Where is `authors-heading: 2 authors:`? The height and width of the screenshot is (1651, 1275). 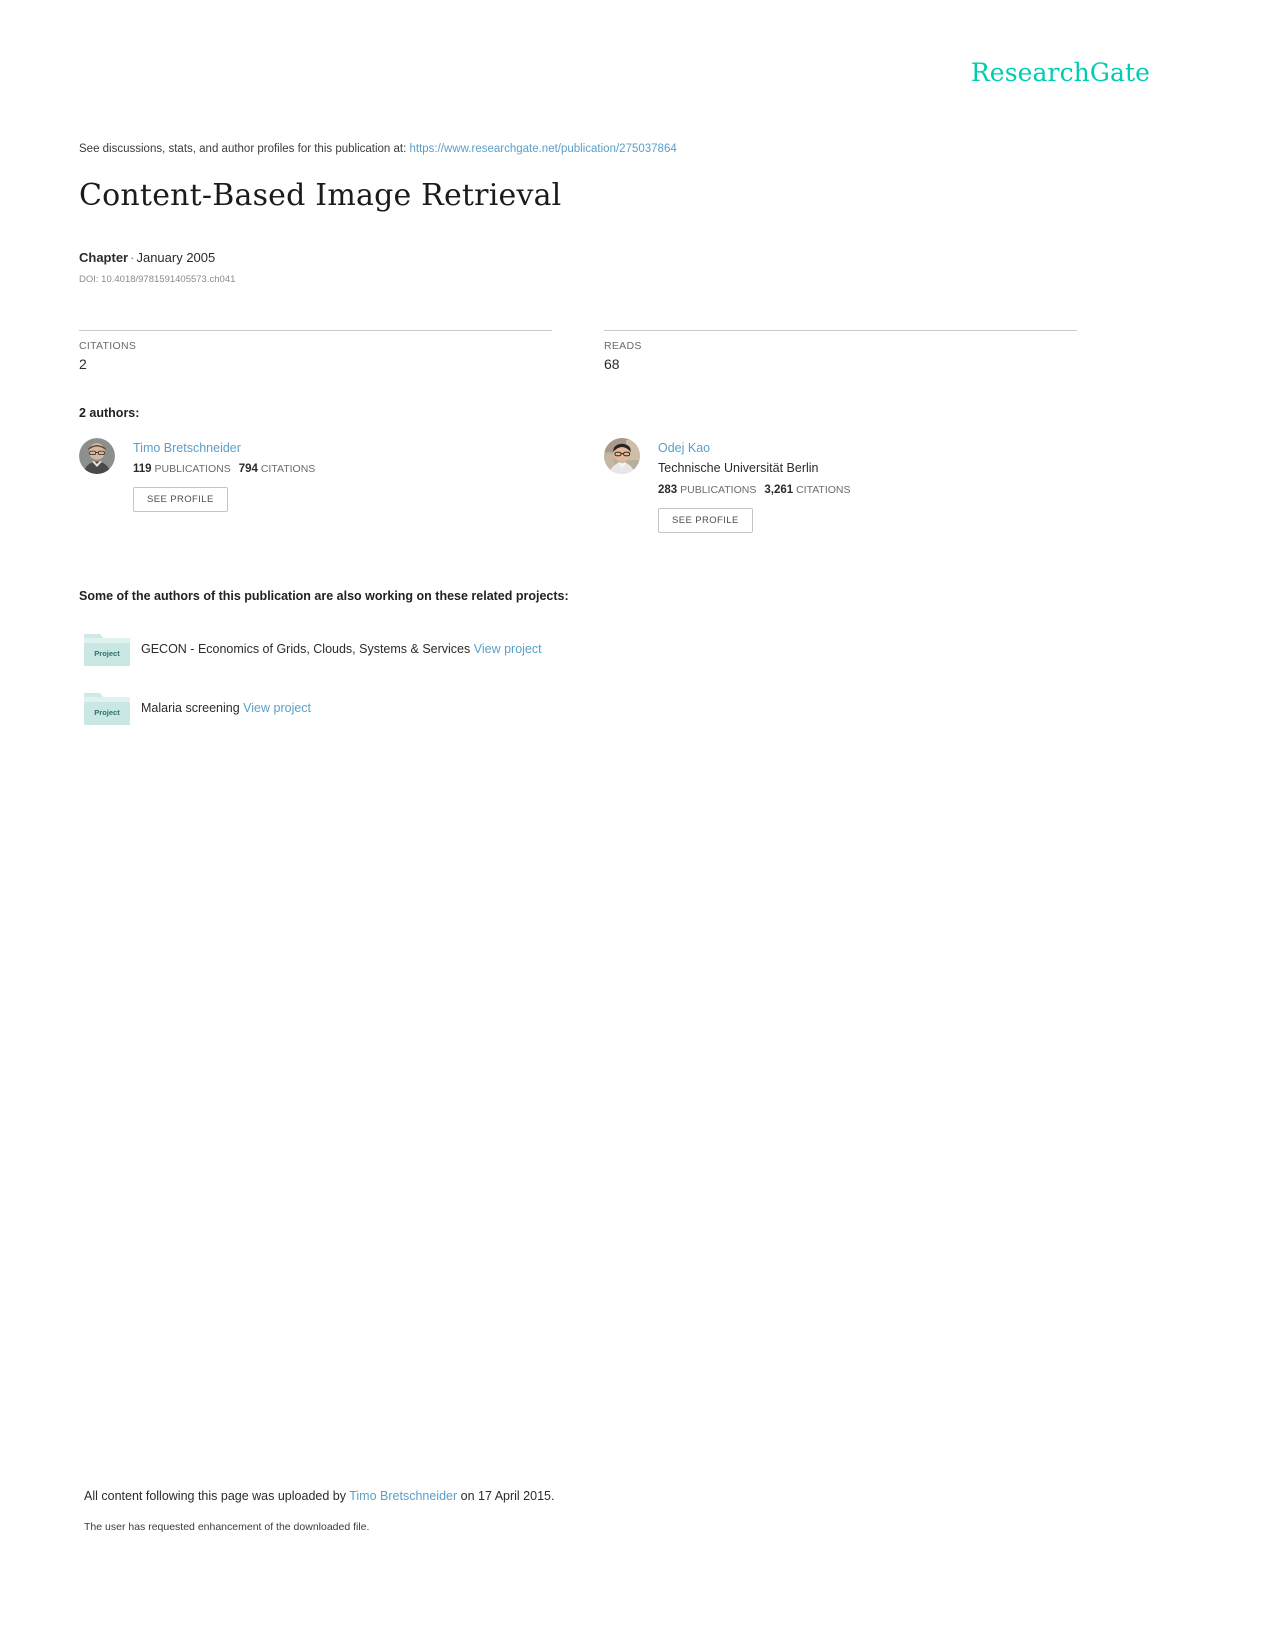
authors-heading: 2 authors: is located at coordinates (109, 413).